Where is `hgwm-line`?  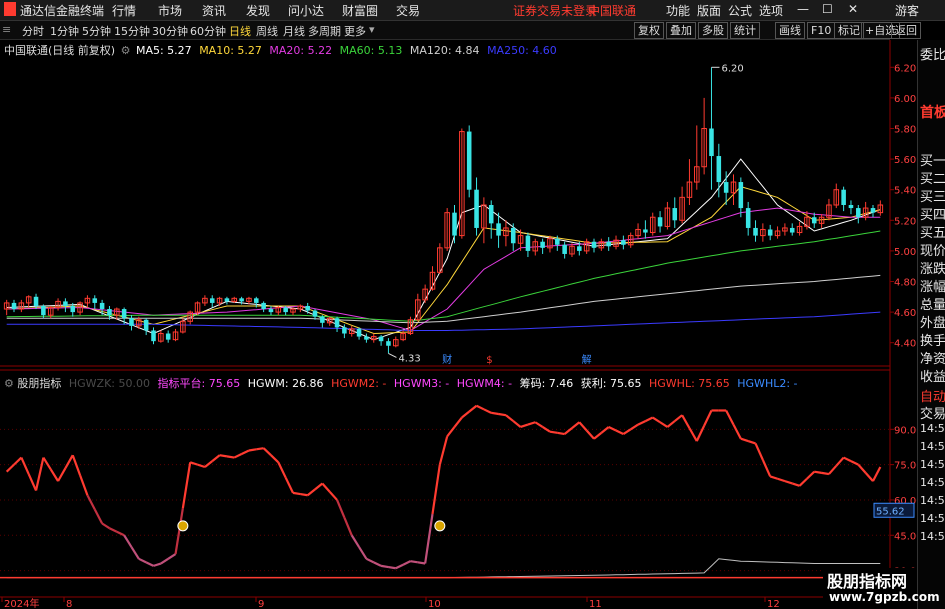 hgwm-line is located at coordinates (443, 568).